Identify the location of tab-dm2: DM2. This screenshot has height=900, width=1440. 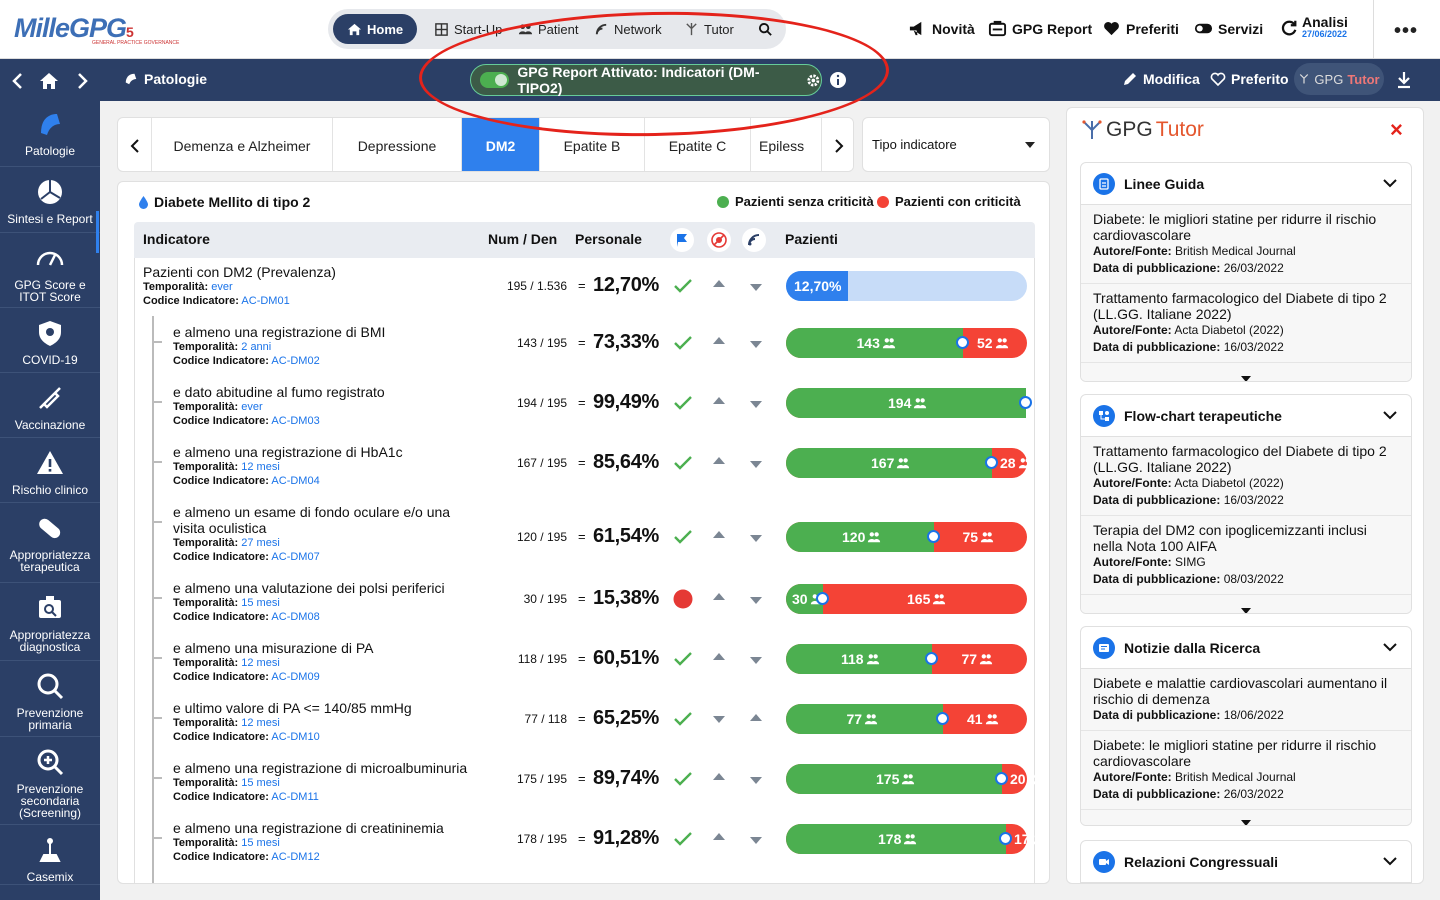
(501, 144).